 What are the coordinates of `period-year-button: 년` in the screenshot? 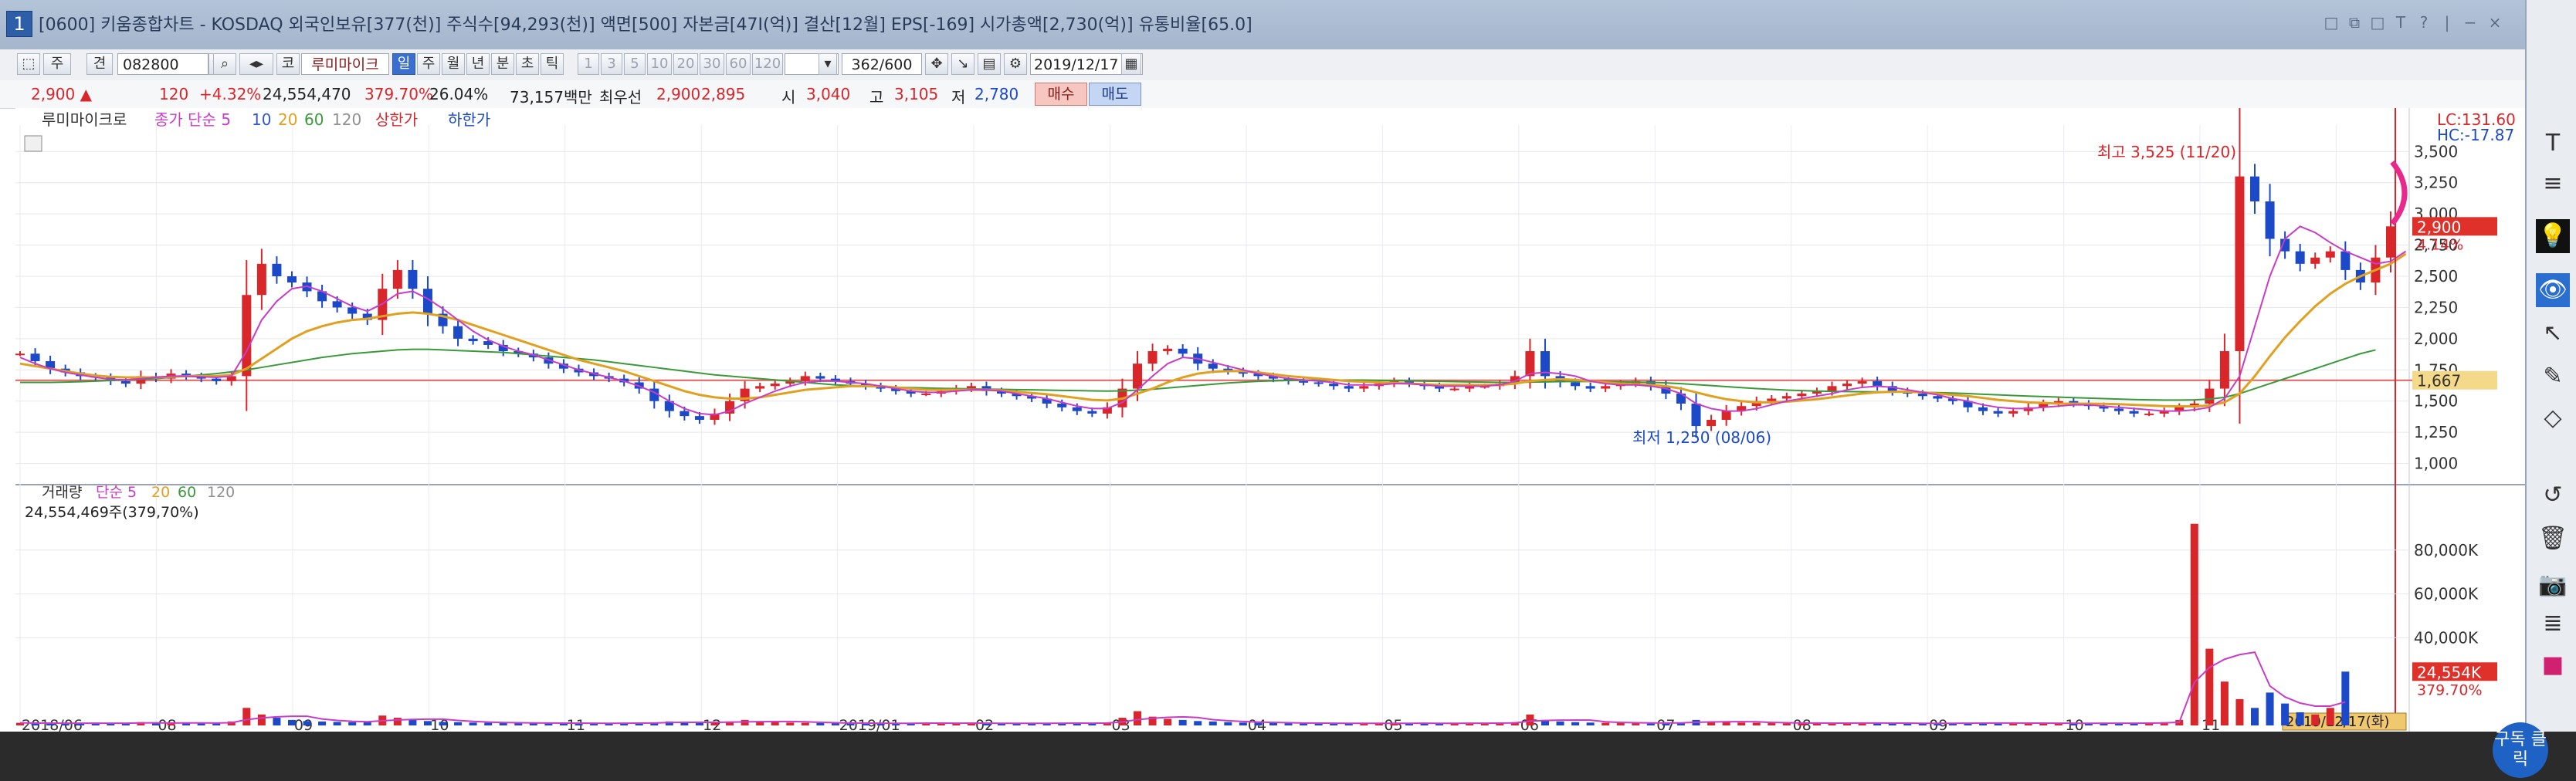 It's located at (478, 64).